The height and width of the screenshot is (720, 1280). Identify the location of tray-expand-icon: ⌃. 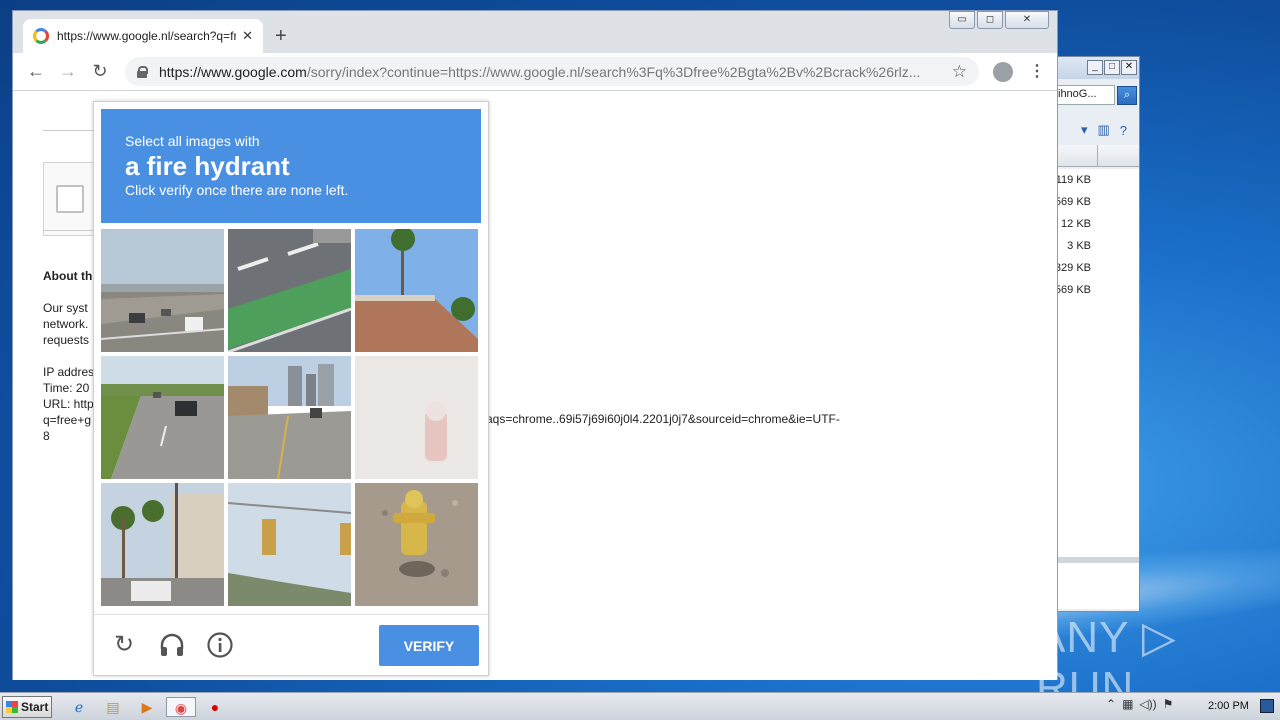
(1111, 704).